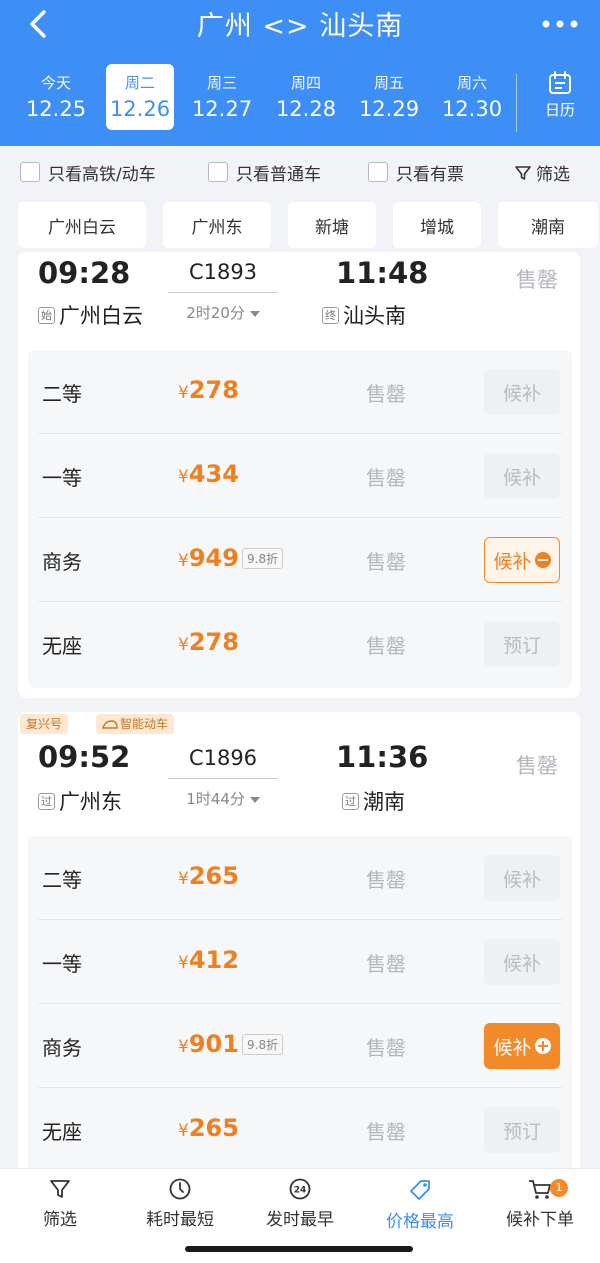 The height and width of the screenshot is (1263, 600). Describe the element at coordinates (82, 225) in the screenshot. I see `station-chip: 广州白云` at that location.